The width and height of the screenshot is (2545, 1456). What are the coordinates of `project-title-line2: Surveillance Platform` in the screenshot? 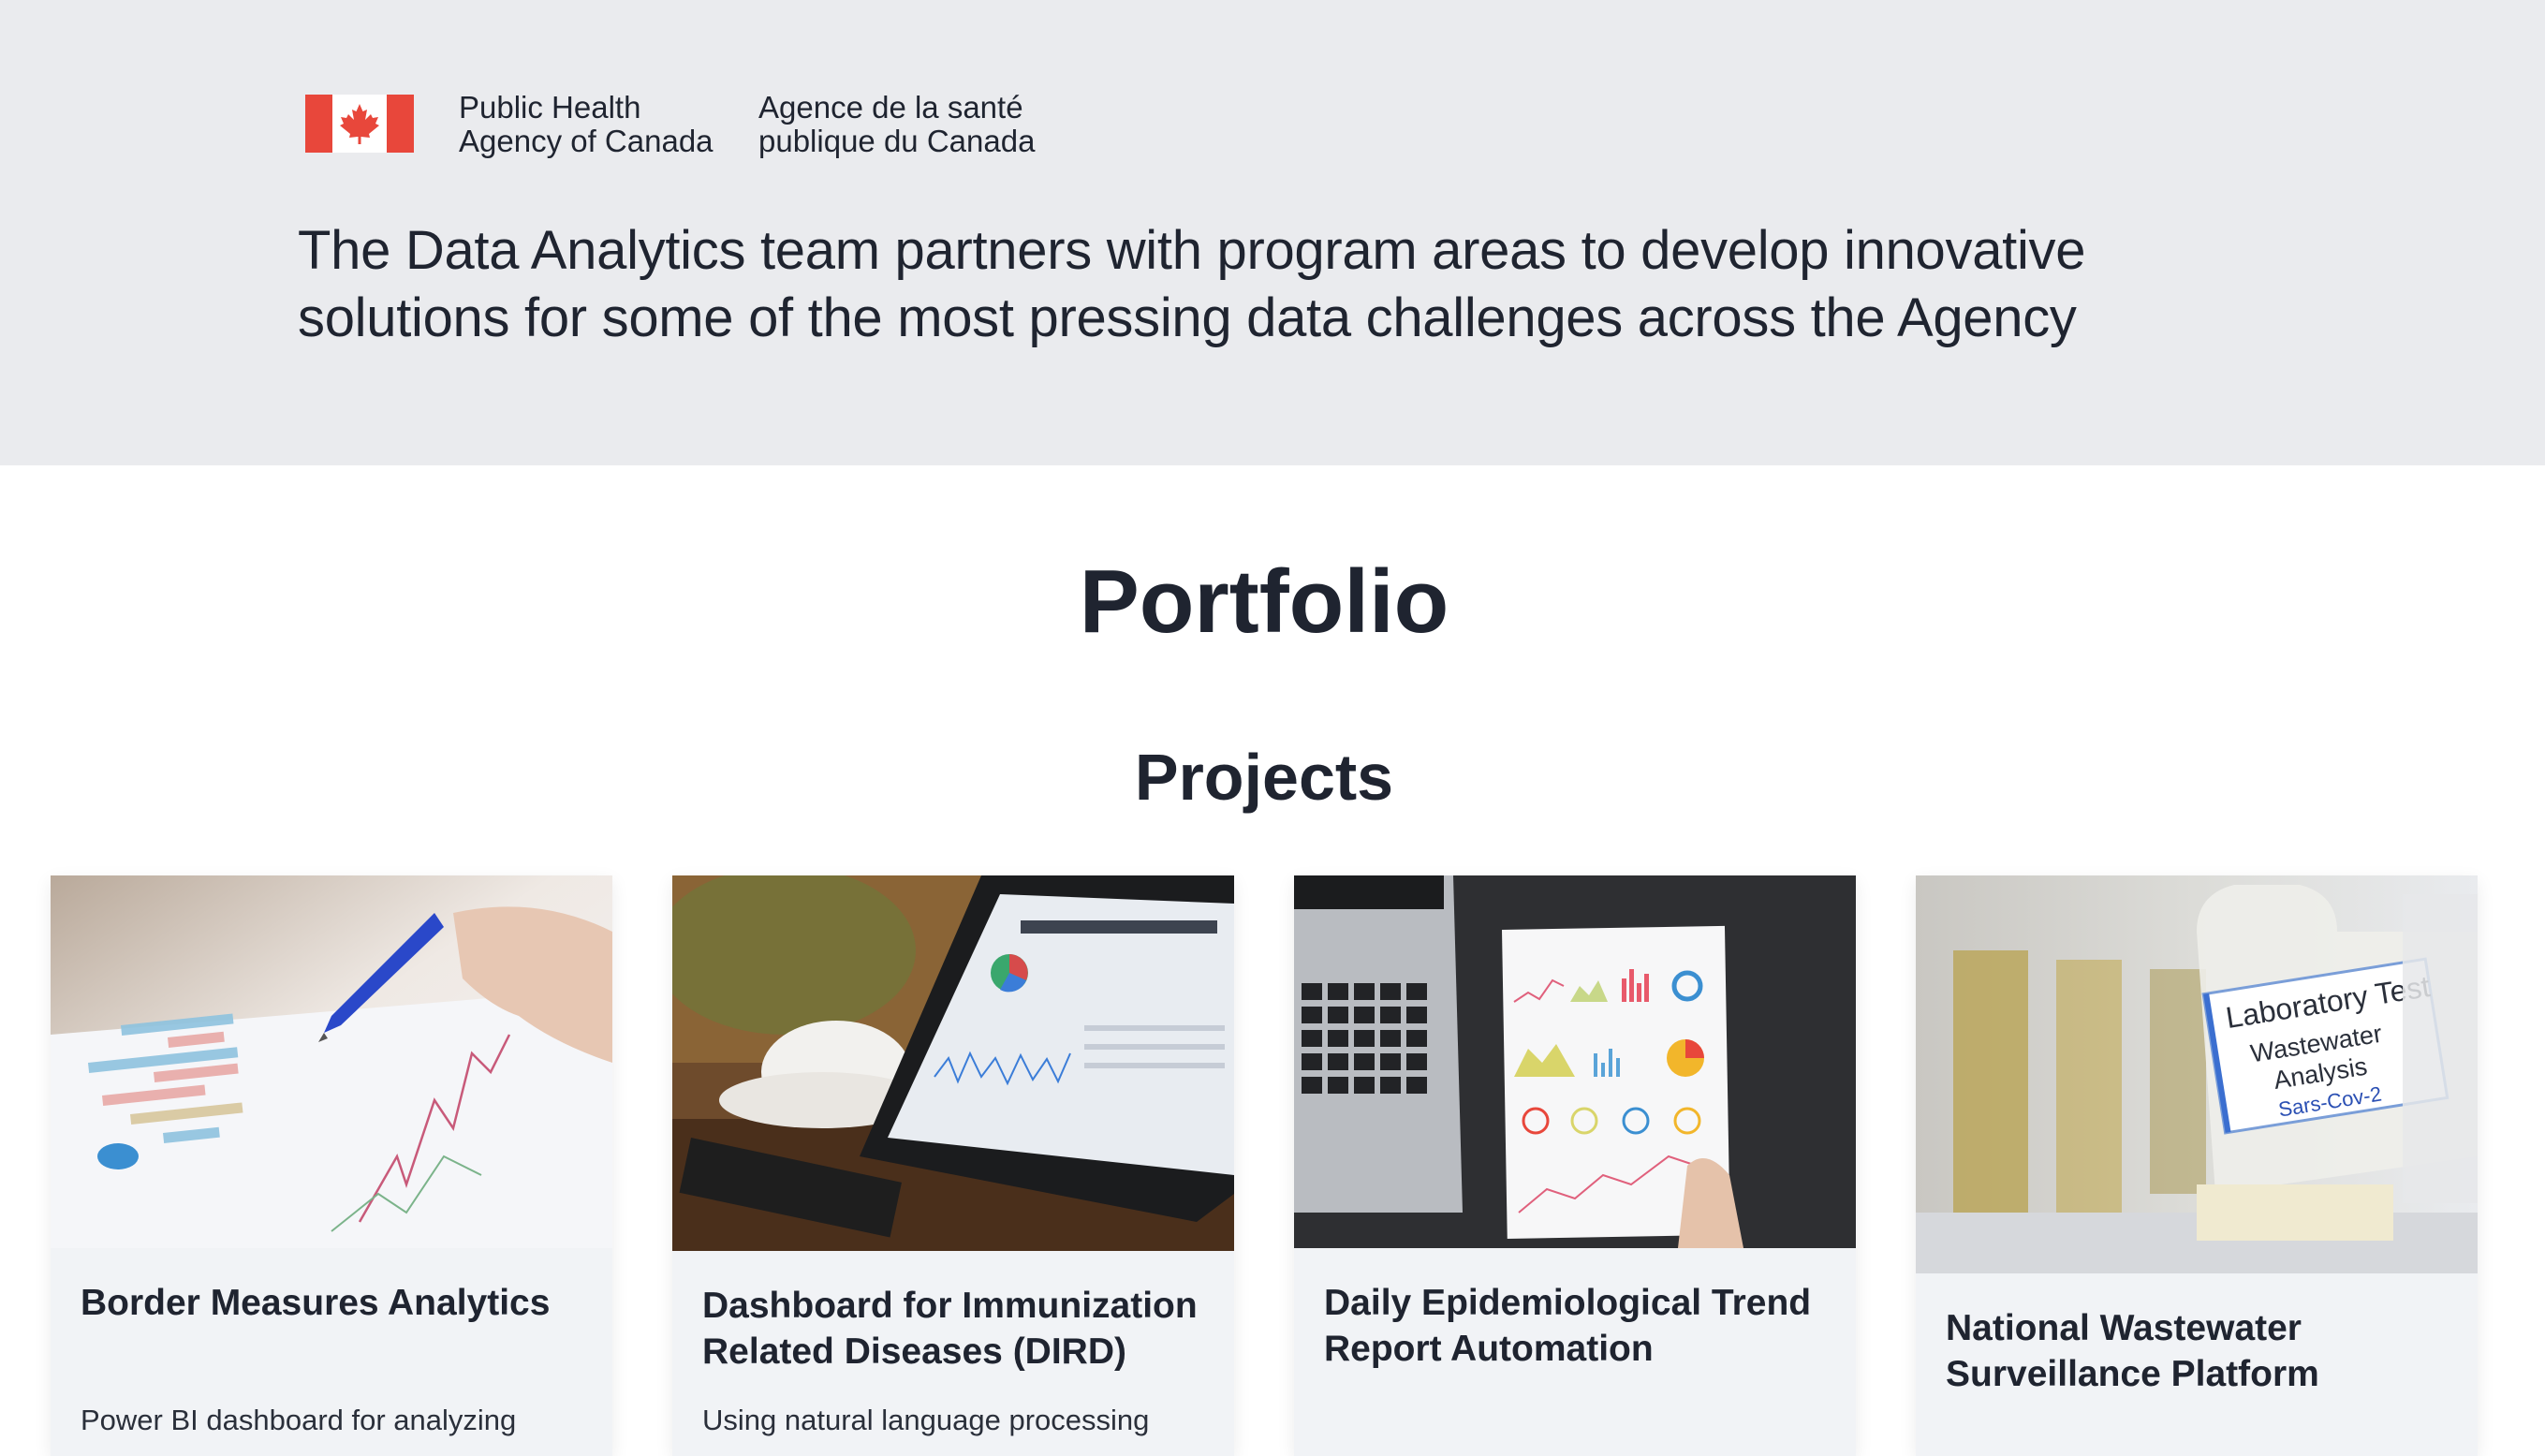 It's located at (2132, 1374).